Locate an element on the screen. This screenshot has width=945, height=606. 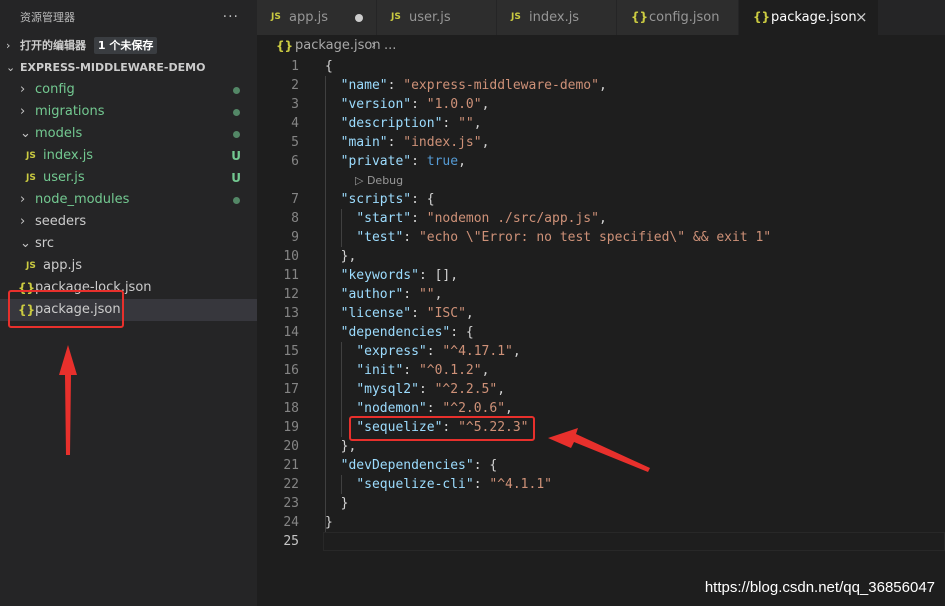
more-actions-icon: ··· is located at coordinates (231, 17).